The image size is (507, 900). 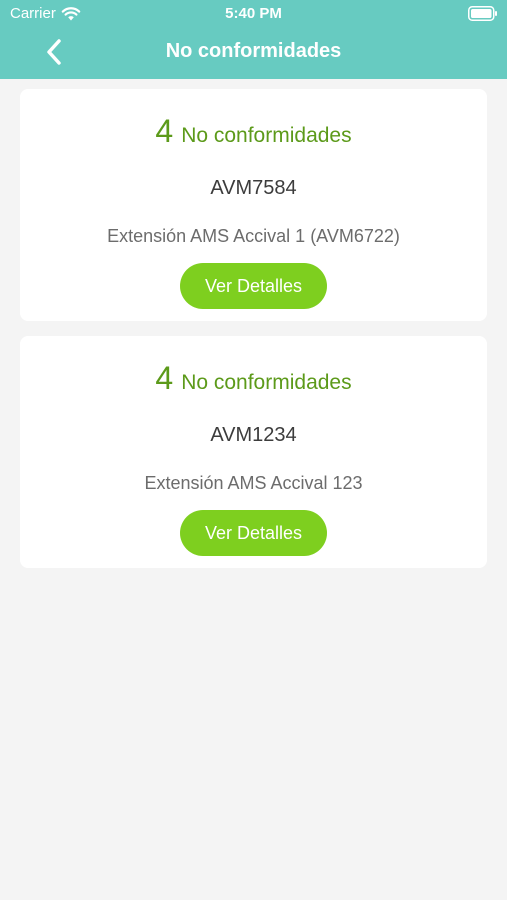 I want to click on status-bar: Carrier 5:40 PM, so click(x=253, y=14).